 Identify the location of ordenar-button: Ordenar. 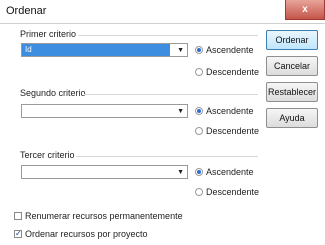
(292, 40).